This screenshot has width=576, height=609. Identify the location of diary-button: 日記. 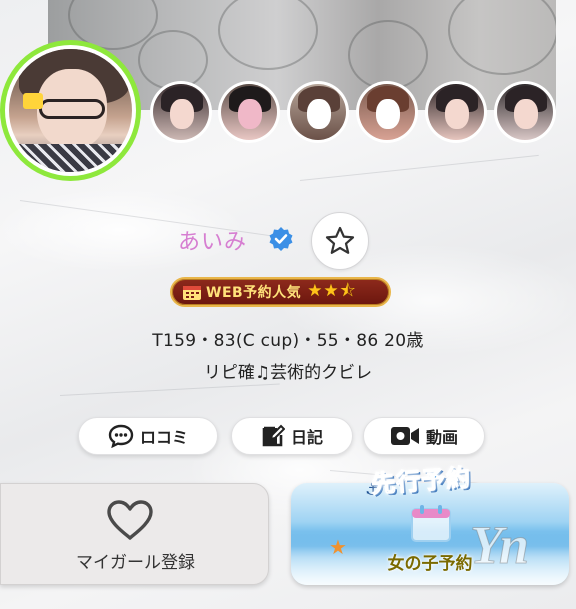
(292, 436).